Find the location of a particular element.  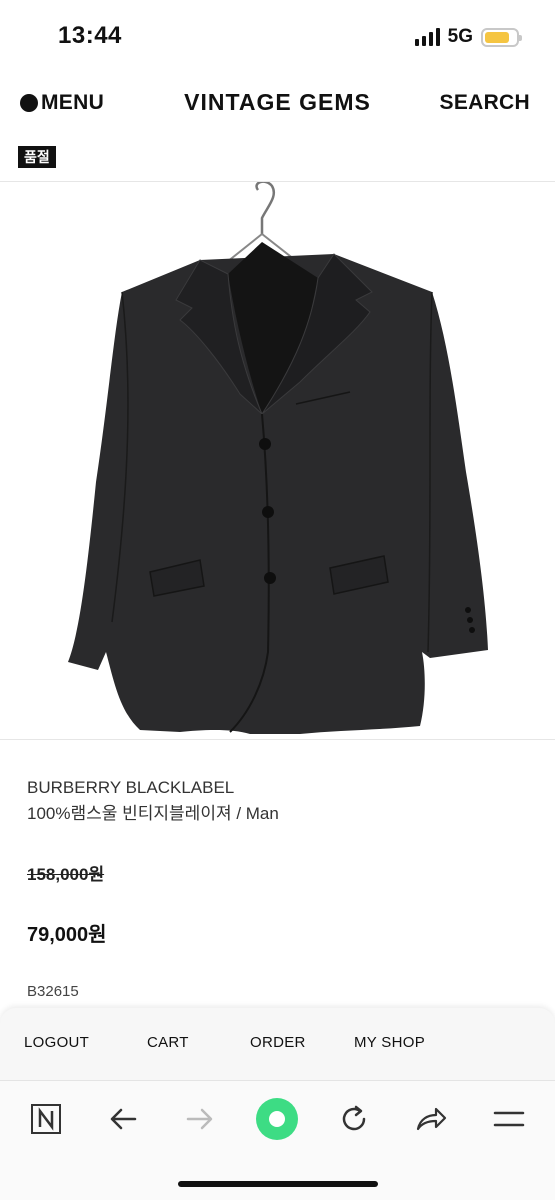

logout-link: LOGOUT is located at coordinates (56, 1042).